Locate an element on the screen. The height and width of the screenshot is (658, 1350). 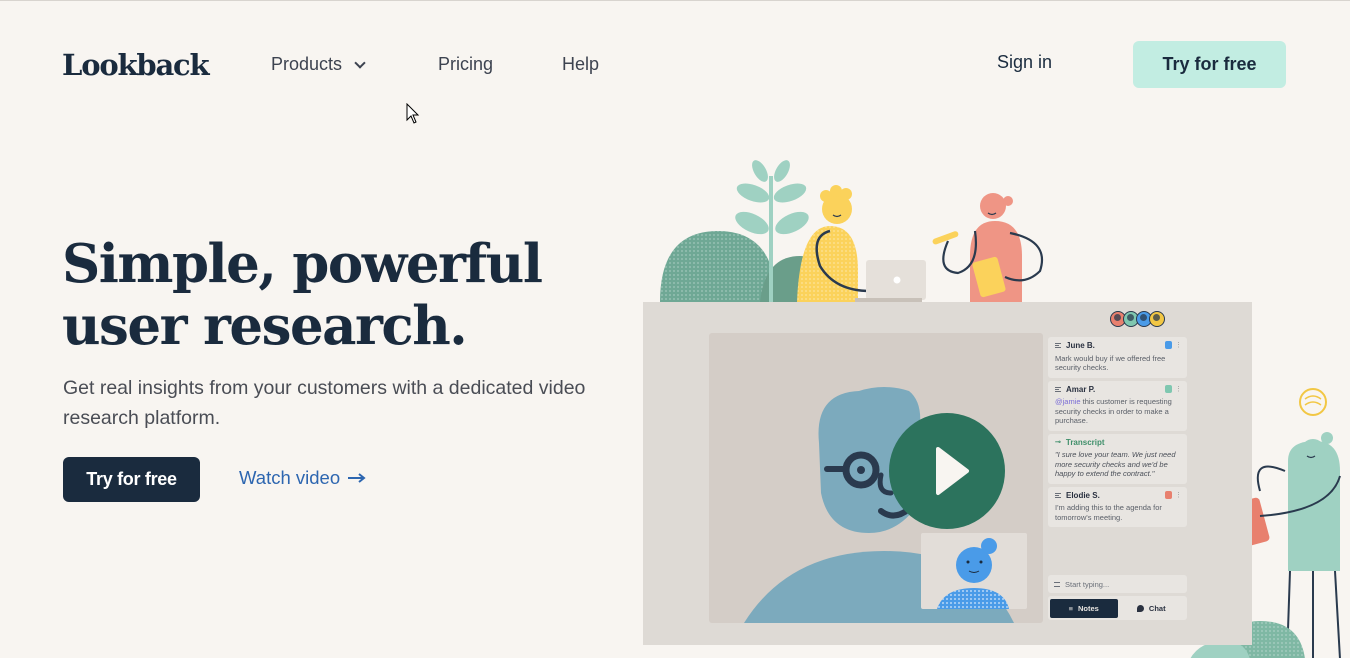
try-for-free-nav-button: Try for free is located at coordinates (1209, 64).